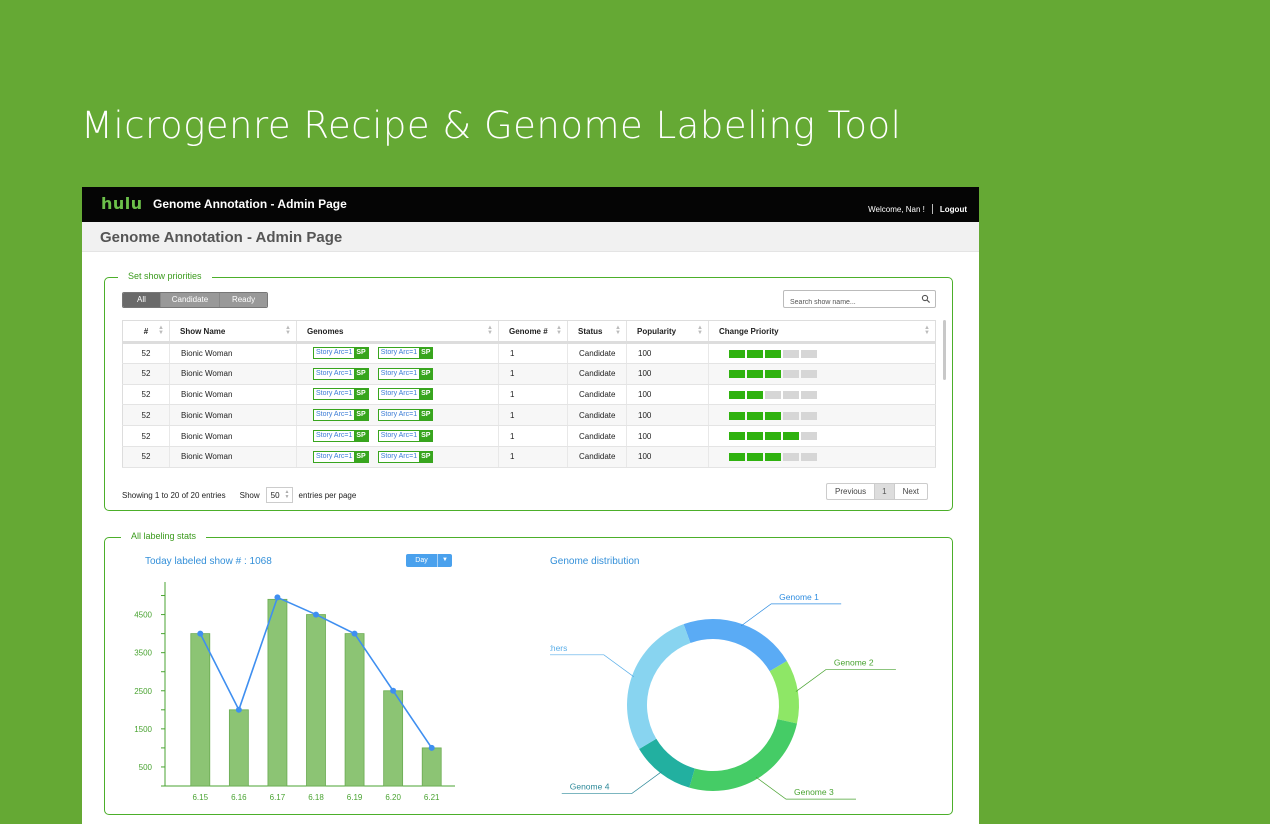 The image size is (1270, 824). I want to click on column-header: # ▲ ▼, so click(146, 332).